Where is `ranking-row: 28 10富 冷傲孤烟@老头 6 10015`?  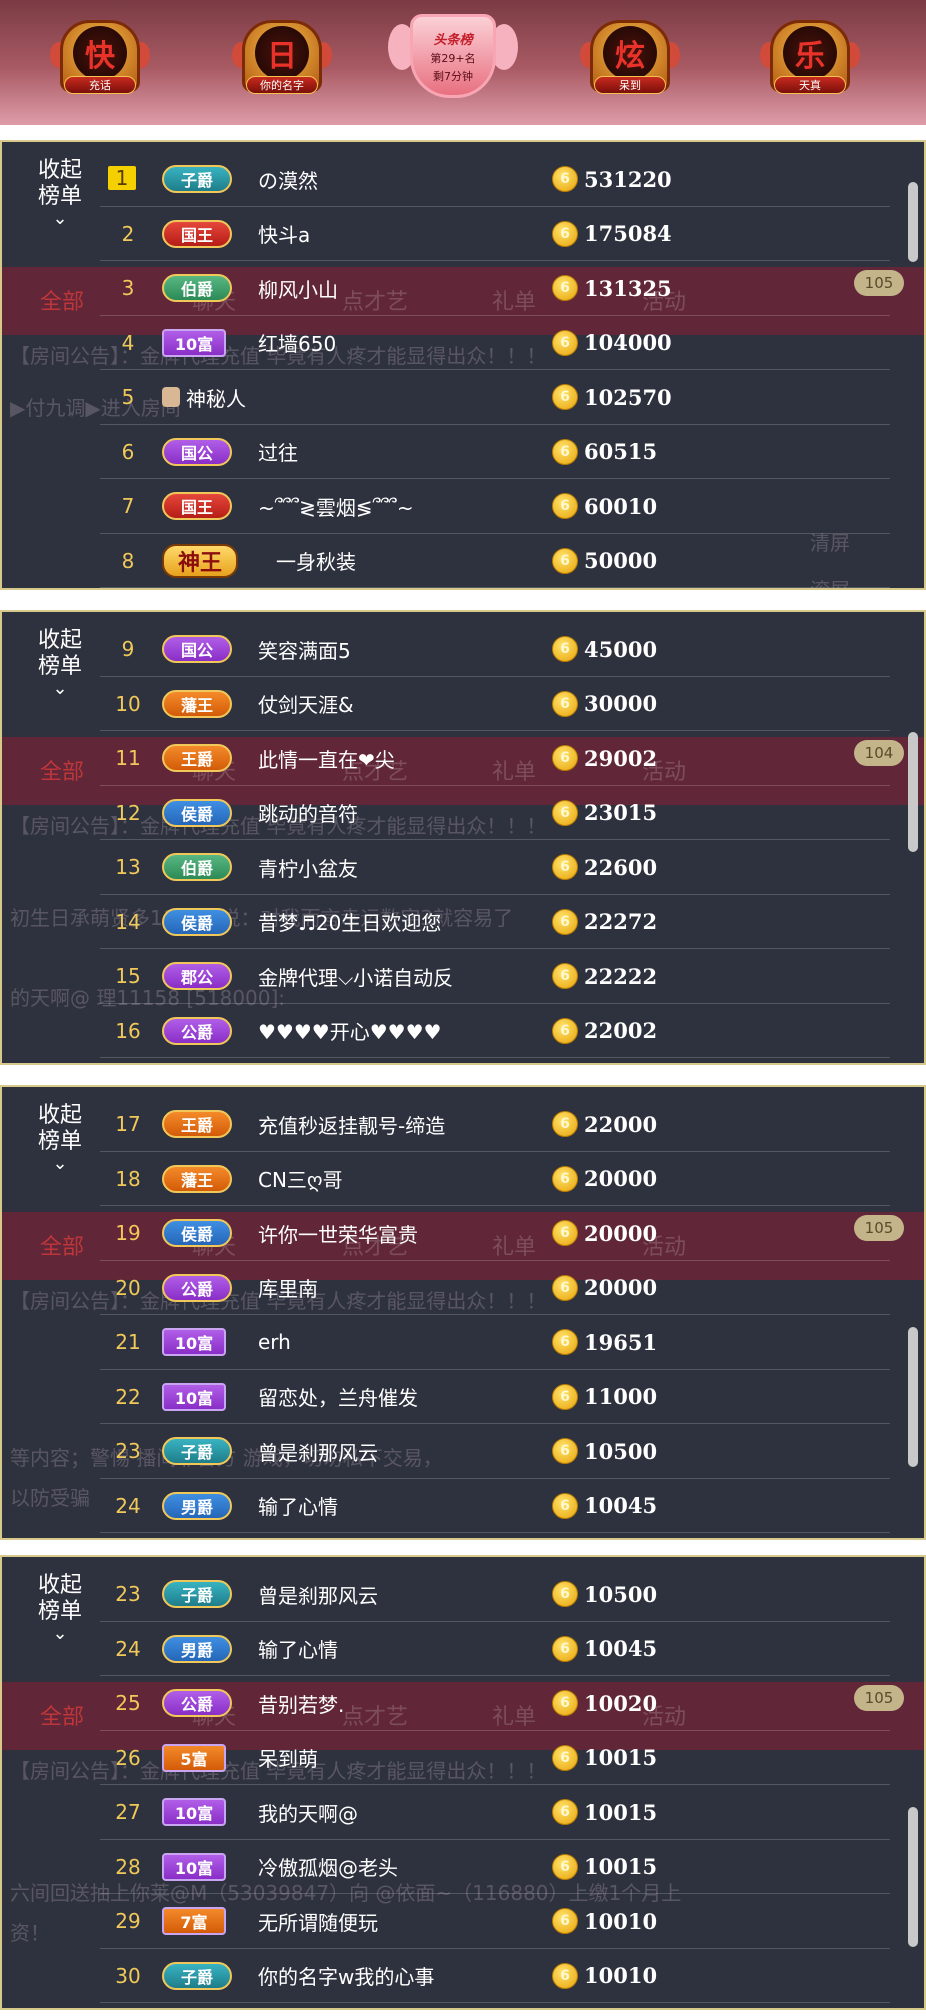
ranking-row: 28 10富 冷傲孤烟@老头 6 10015 is located at coordinates (495, 1867).